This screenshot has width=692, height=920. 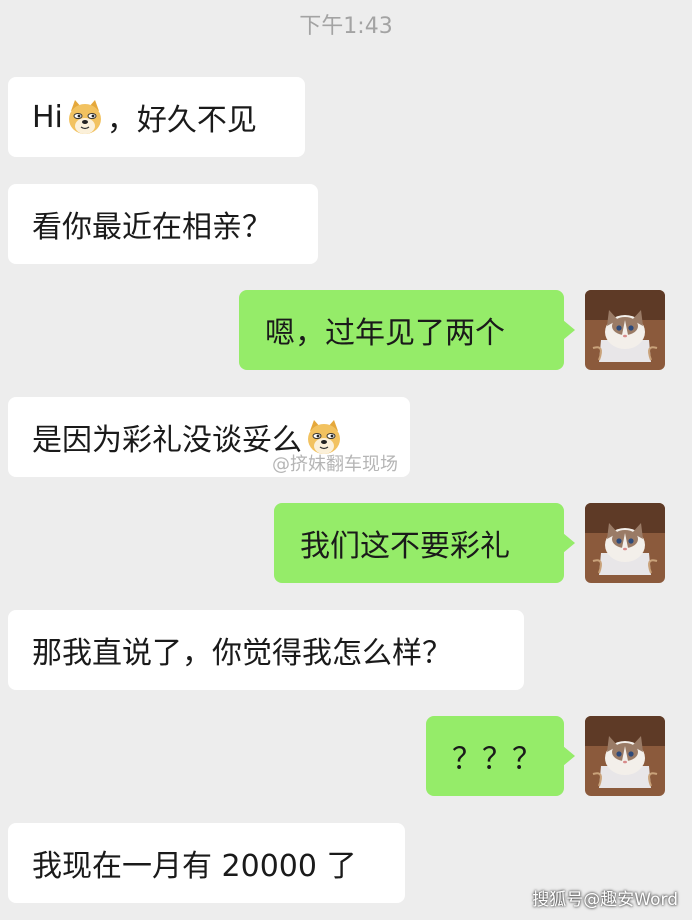 I want to click on message-text: 看你最近在相亲？, so click(x=152, y=227).